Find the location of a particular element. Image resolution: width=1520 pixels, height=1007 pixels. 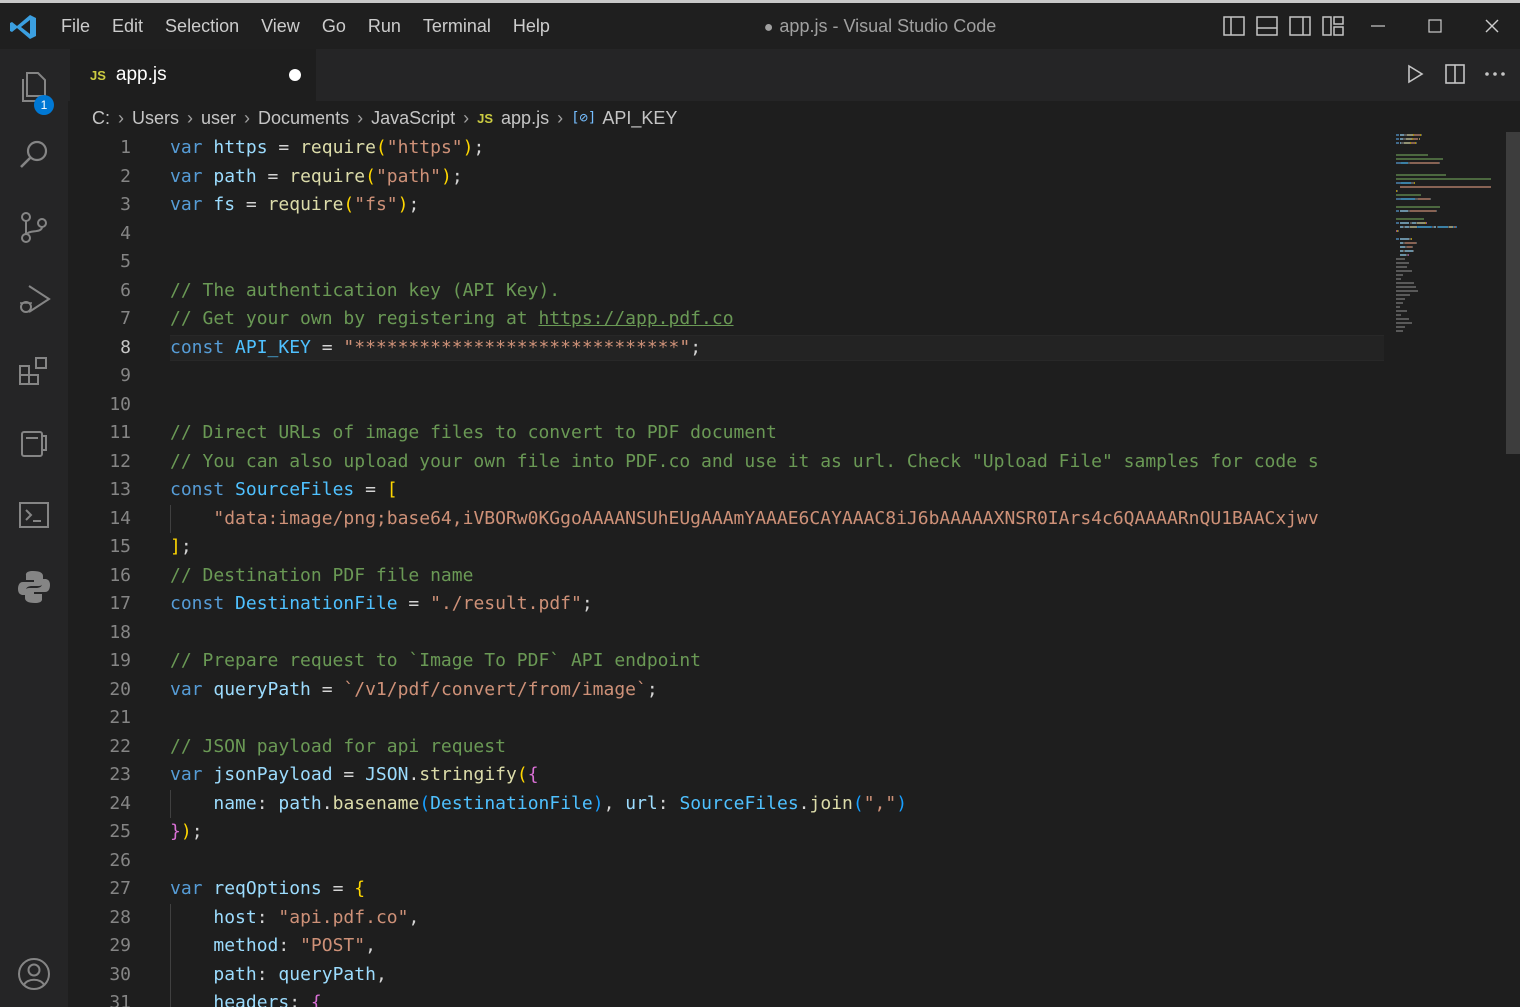

code-line: 21 is located at coordinates (728, 718).